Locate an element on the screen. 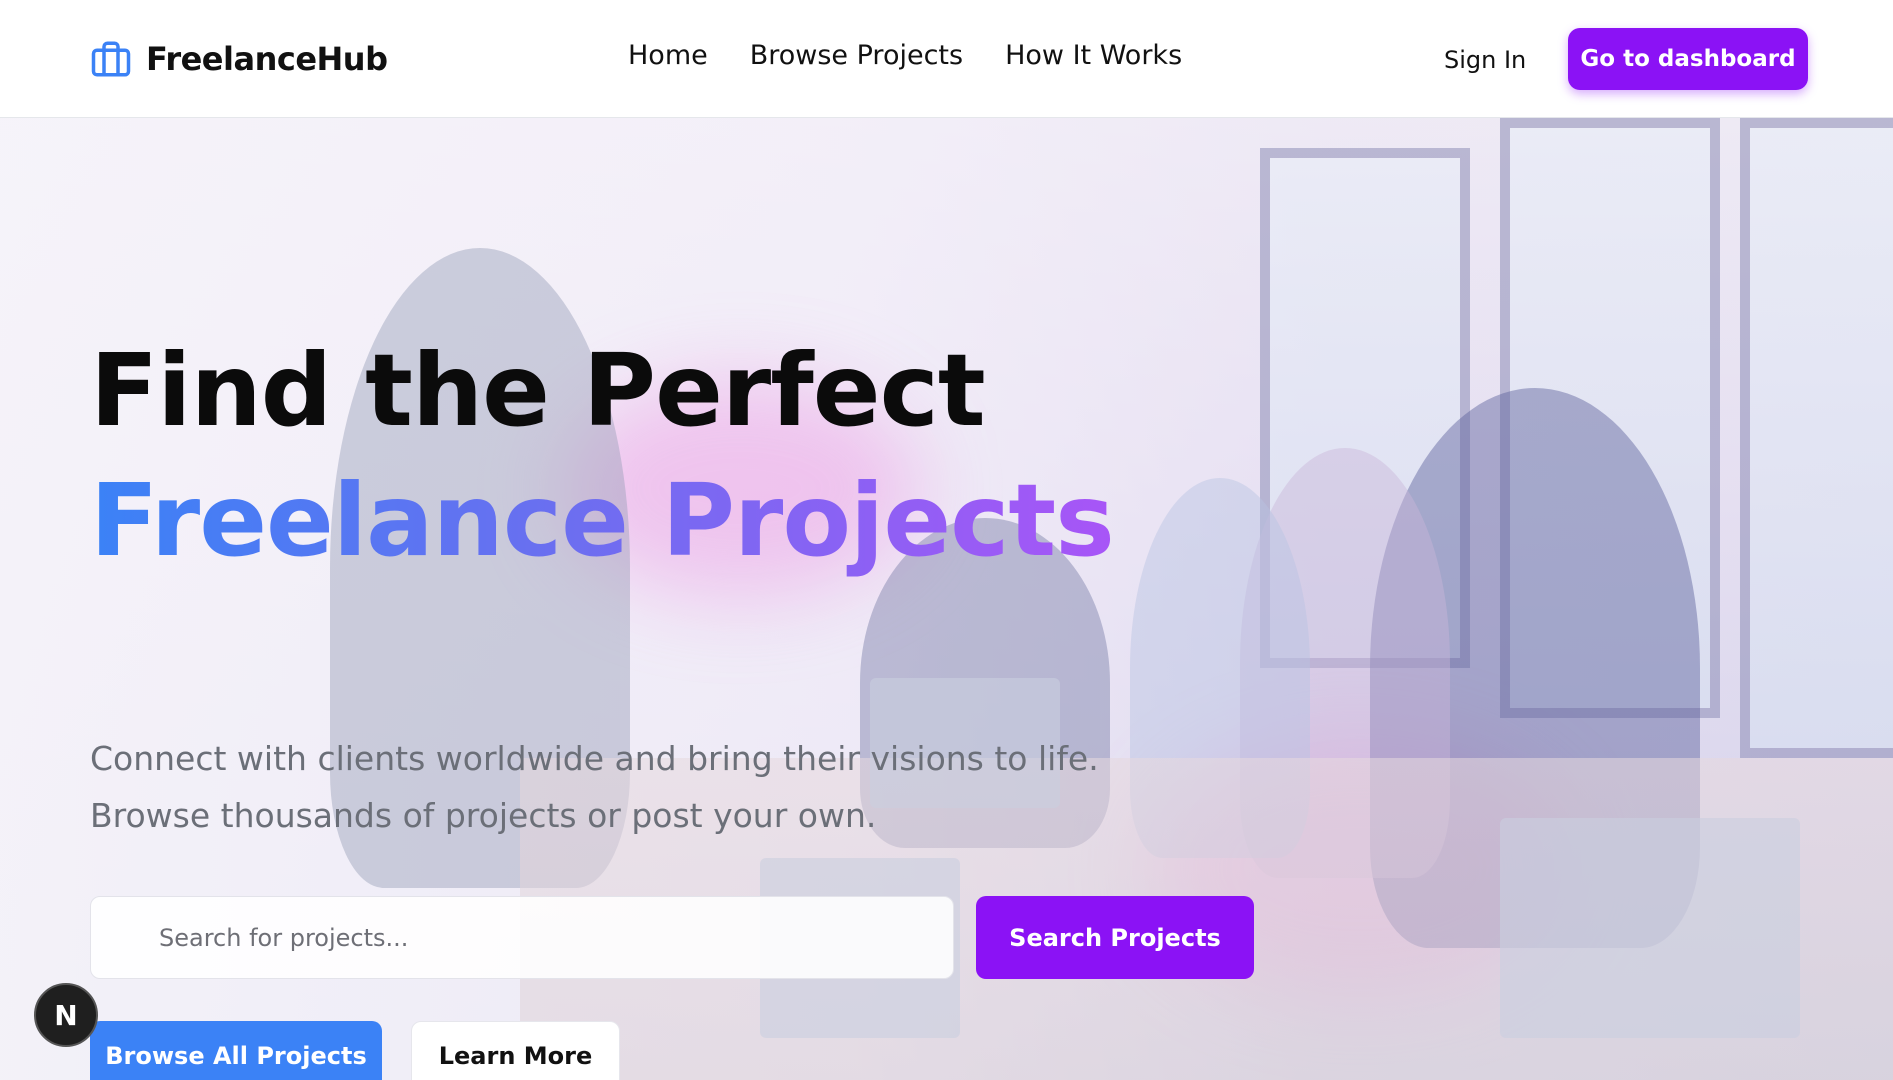 This screenshot has width=1893, height=1080. brand-logo-link: FreelanceHub is located at coordinates (239, 59).